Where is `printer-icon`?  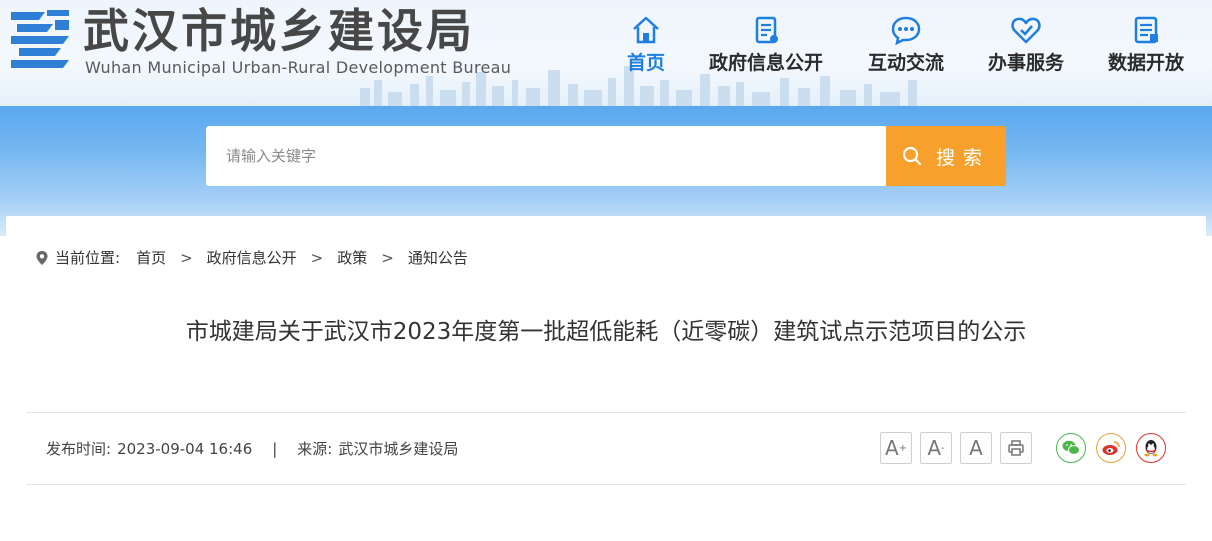
printer-icon is located at coordinates (1016, 448).